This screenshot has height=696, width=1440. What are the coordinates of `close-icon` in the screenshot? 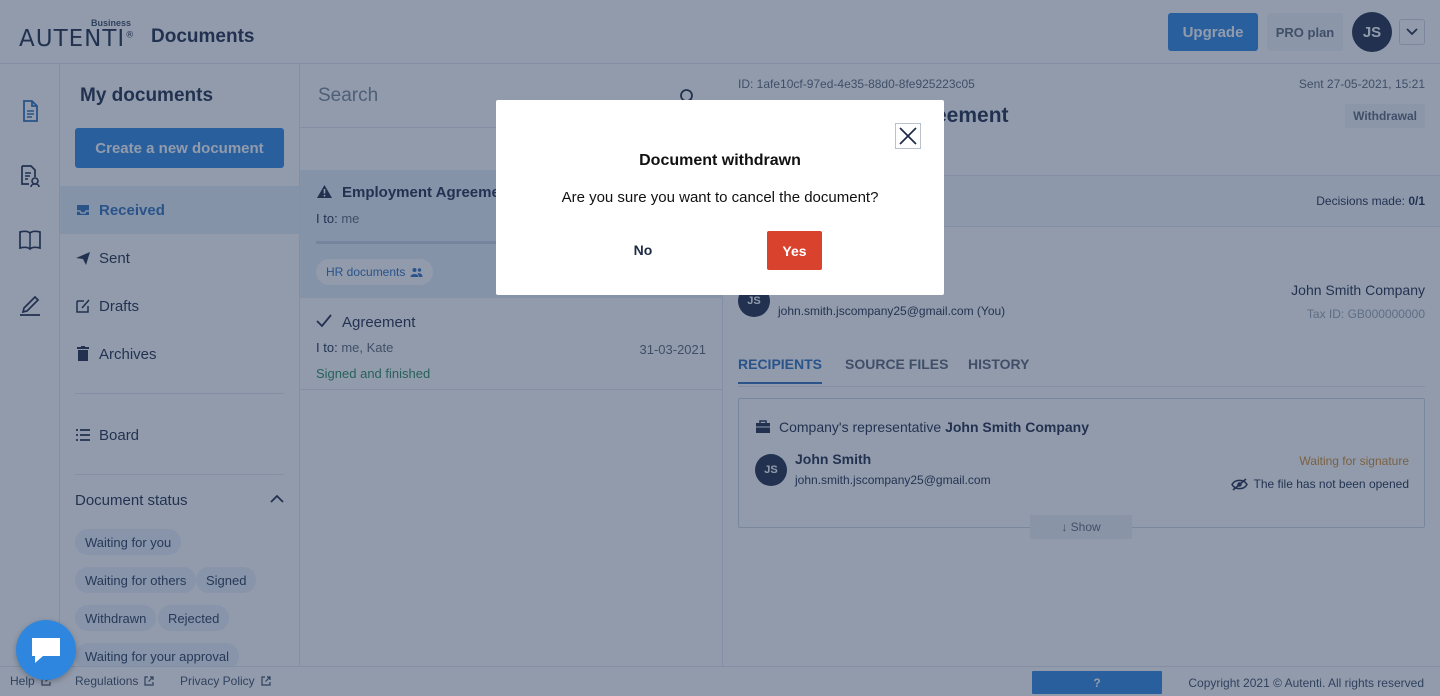 It's located at (908, 136).